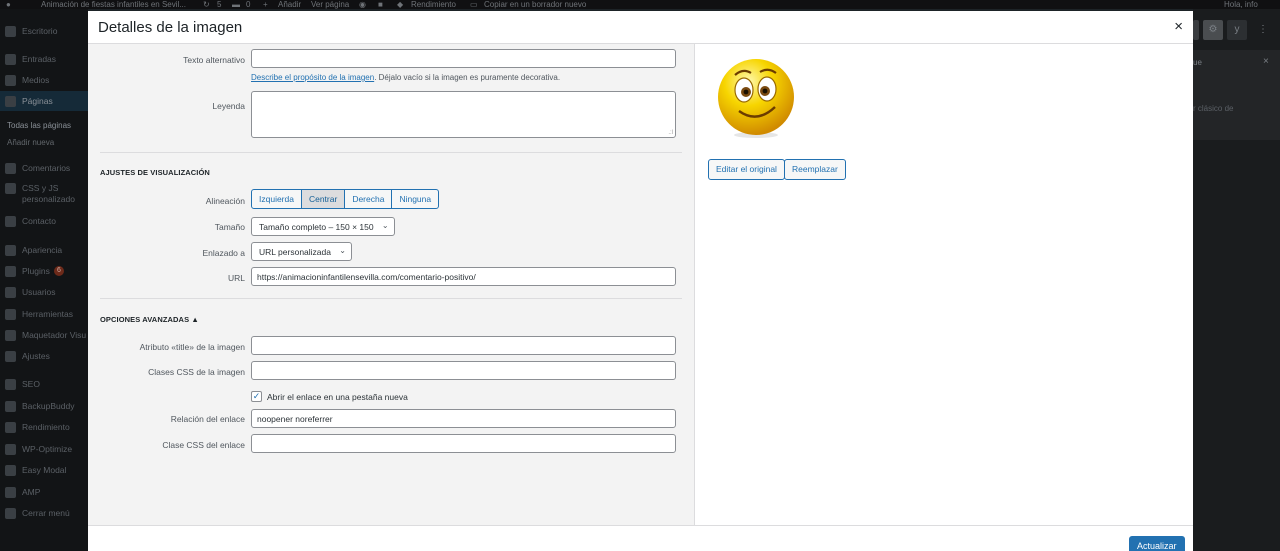 Image resolution: width=1280 pixels, height=551 pixels. Describe the element at coordinates (312, 77) in the screenshot. I see `alt-text-help-link: Describe el propósito de la imagen` at that location.